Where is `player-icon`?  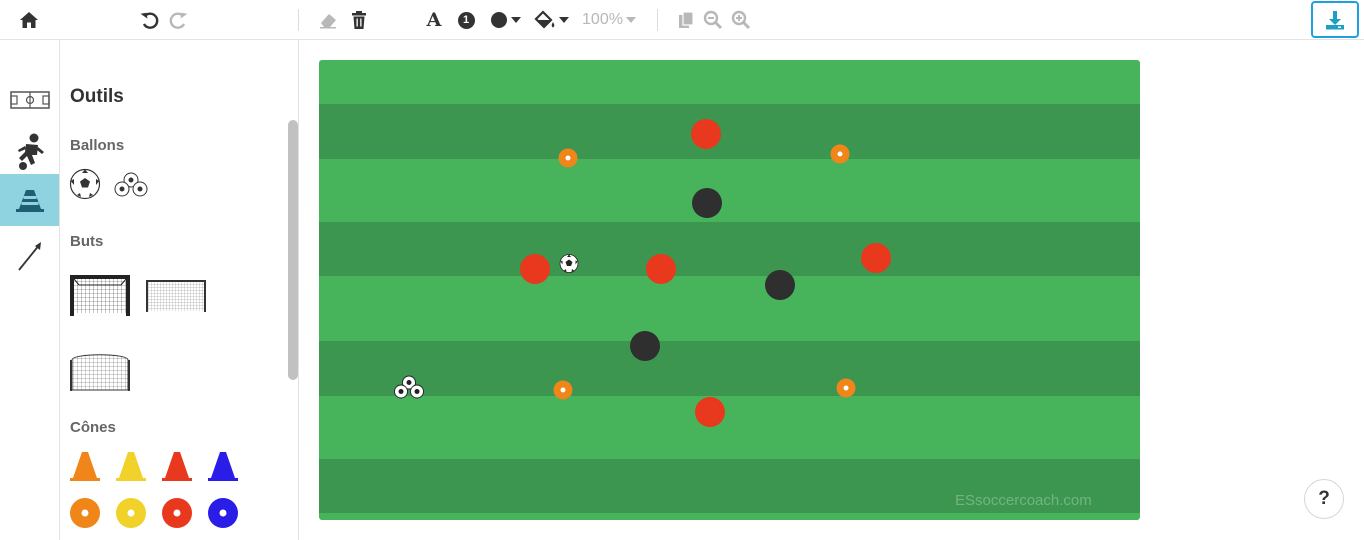
player-icon is located at coordinates (30, 151).